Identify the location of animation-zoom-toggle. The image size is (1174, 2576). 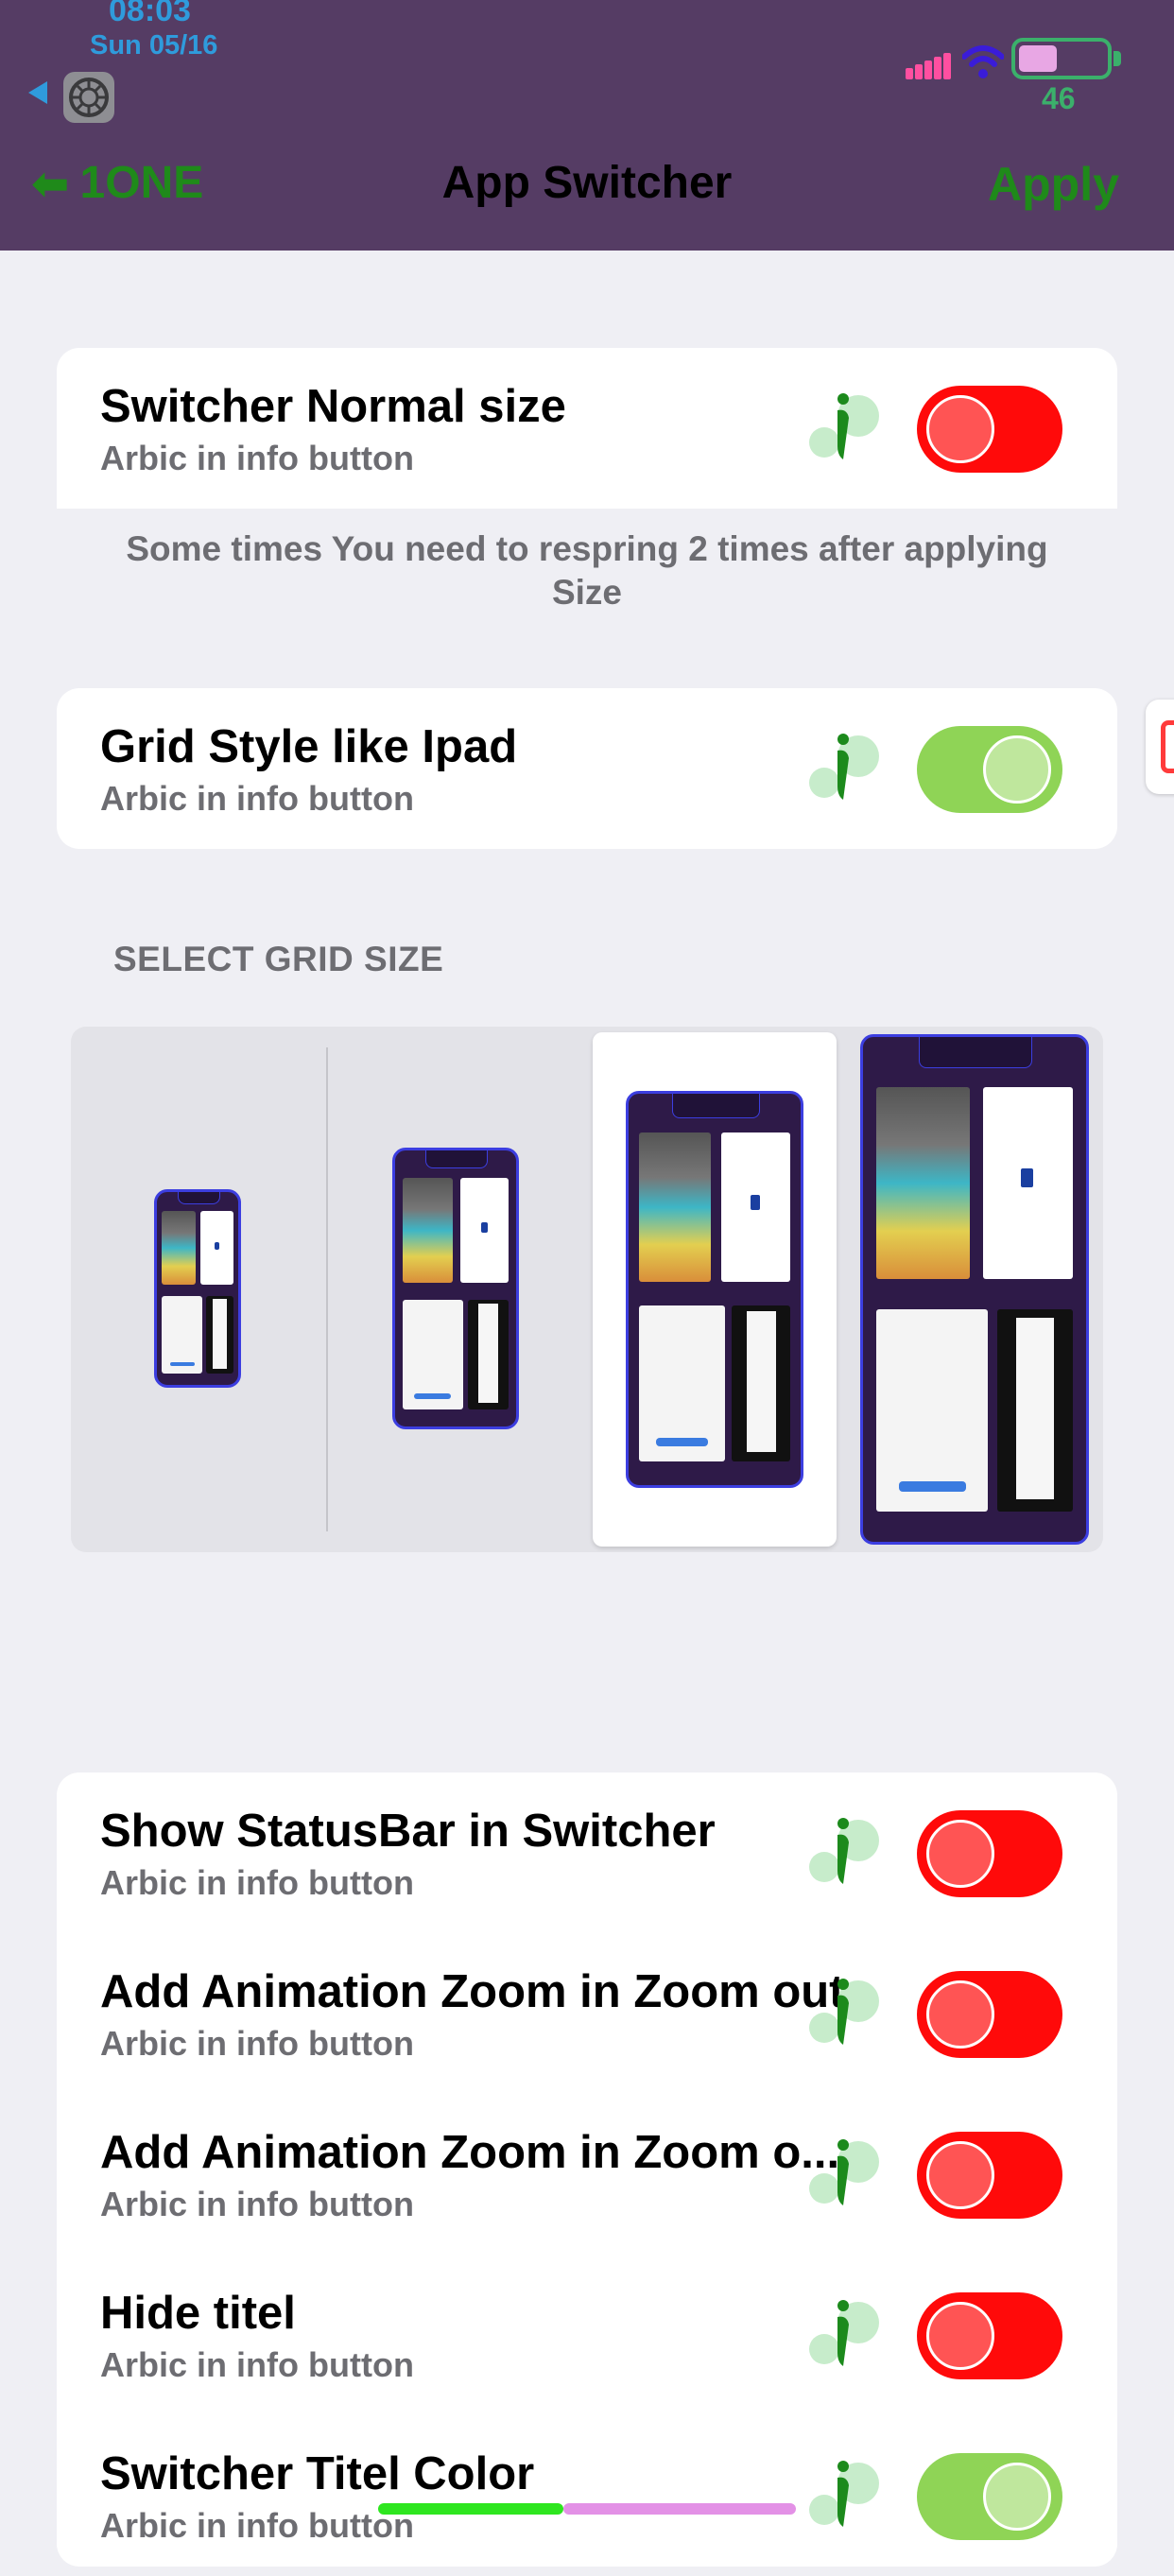
(989, 2014).